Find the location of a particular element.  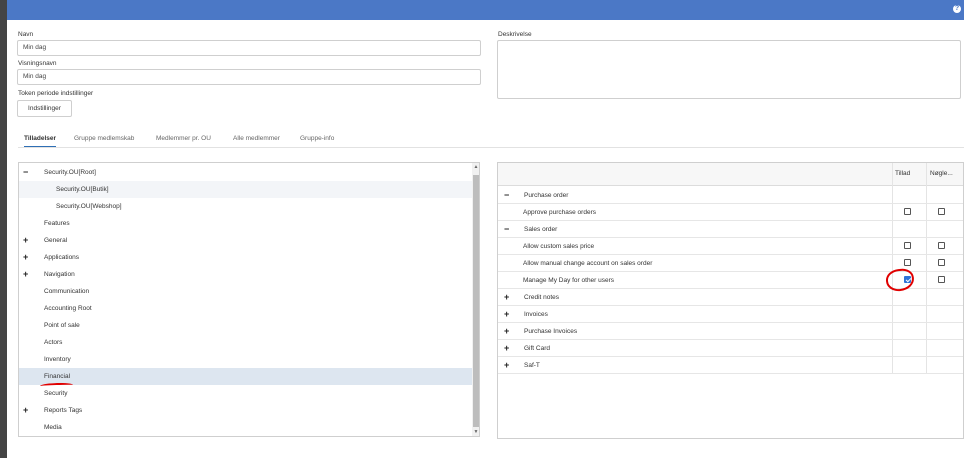

tree-item-label: Reports Tags is located at coordinates (63, 410).